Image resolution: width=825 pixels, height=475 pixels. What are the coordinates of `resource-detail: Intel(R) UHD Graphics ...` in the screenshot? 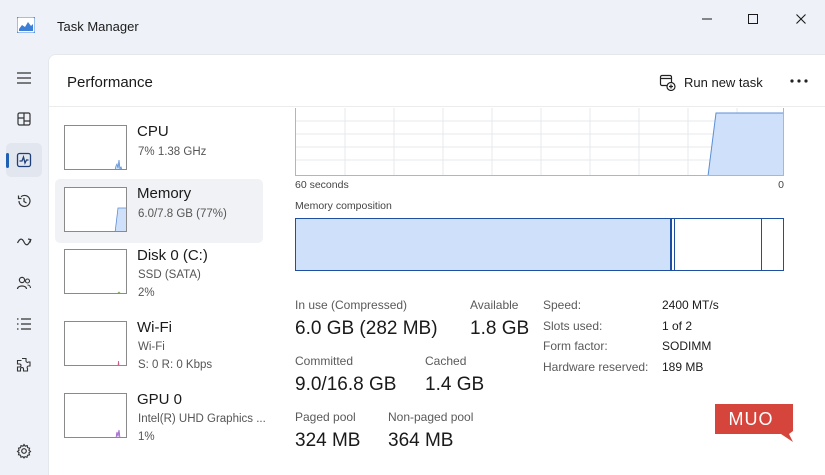 It's located at (202, 419).